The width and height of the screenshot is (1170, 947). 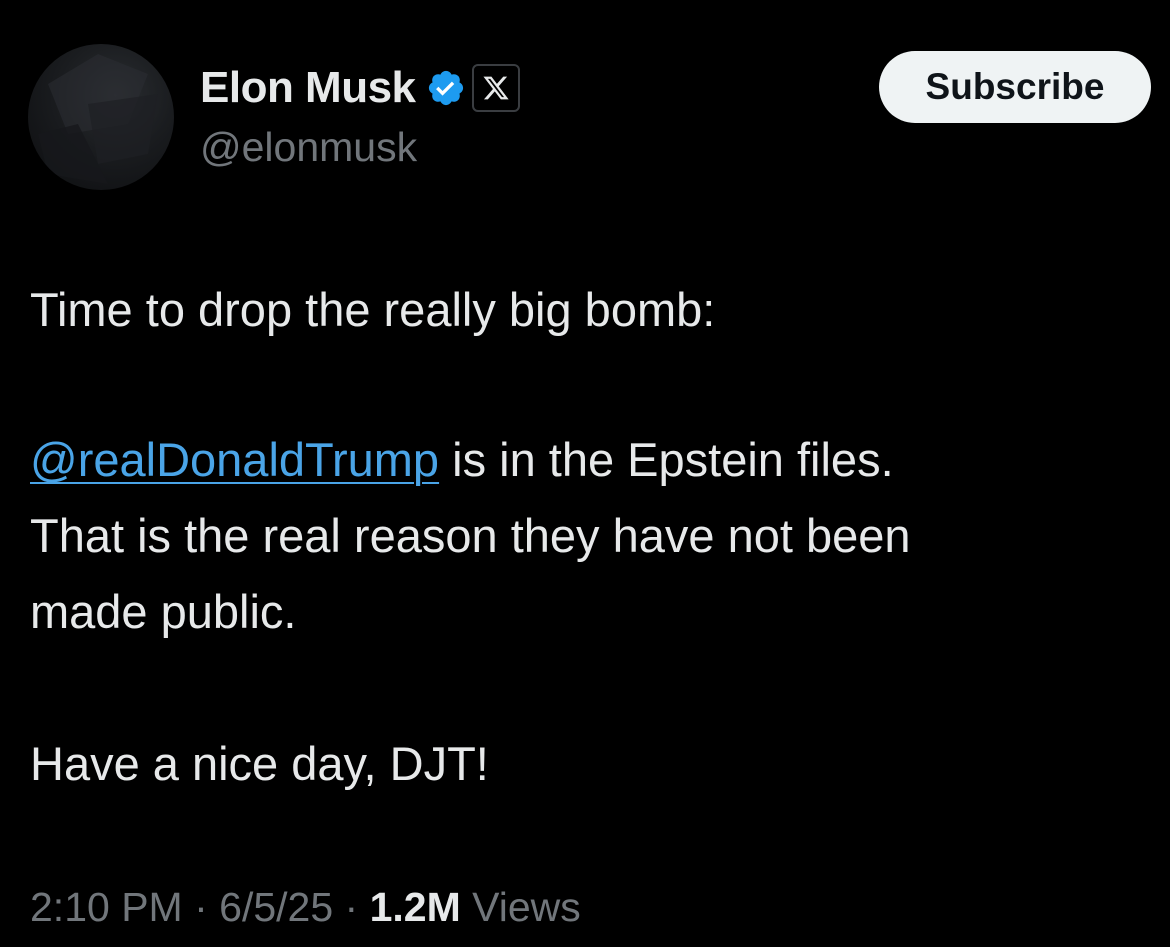 What do you see at coordinates (526, 907) in the screenshot?
I see `views-label: Views` at bounding box center [526, 907].